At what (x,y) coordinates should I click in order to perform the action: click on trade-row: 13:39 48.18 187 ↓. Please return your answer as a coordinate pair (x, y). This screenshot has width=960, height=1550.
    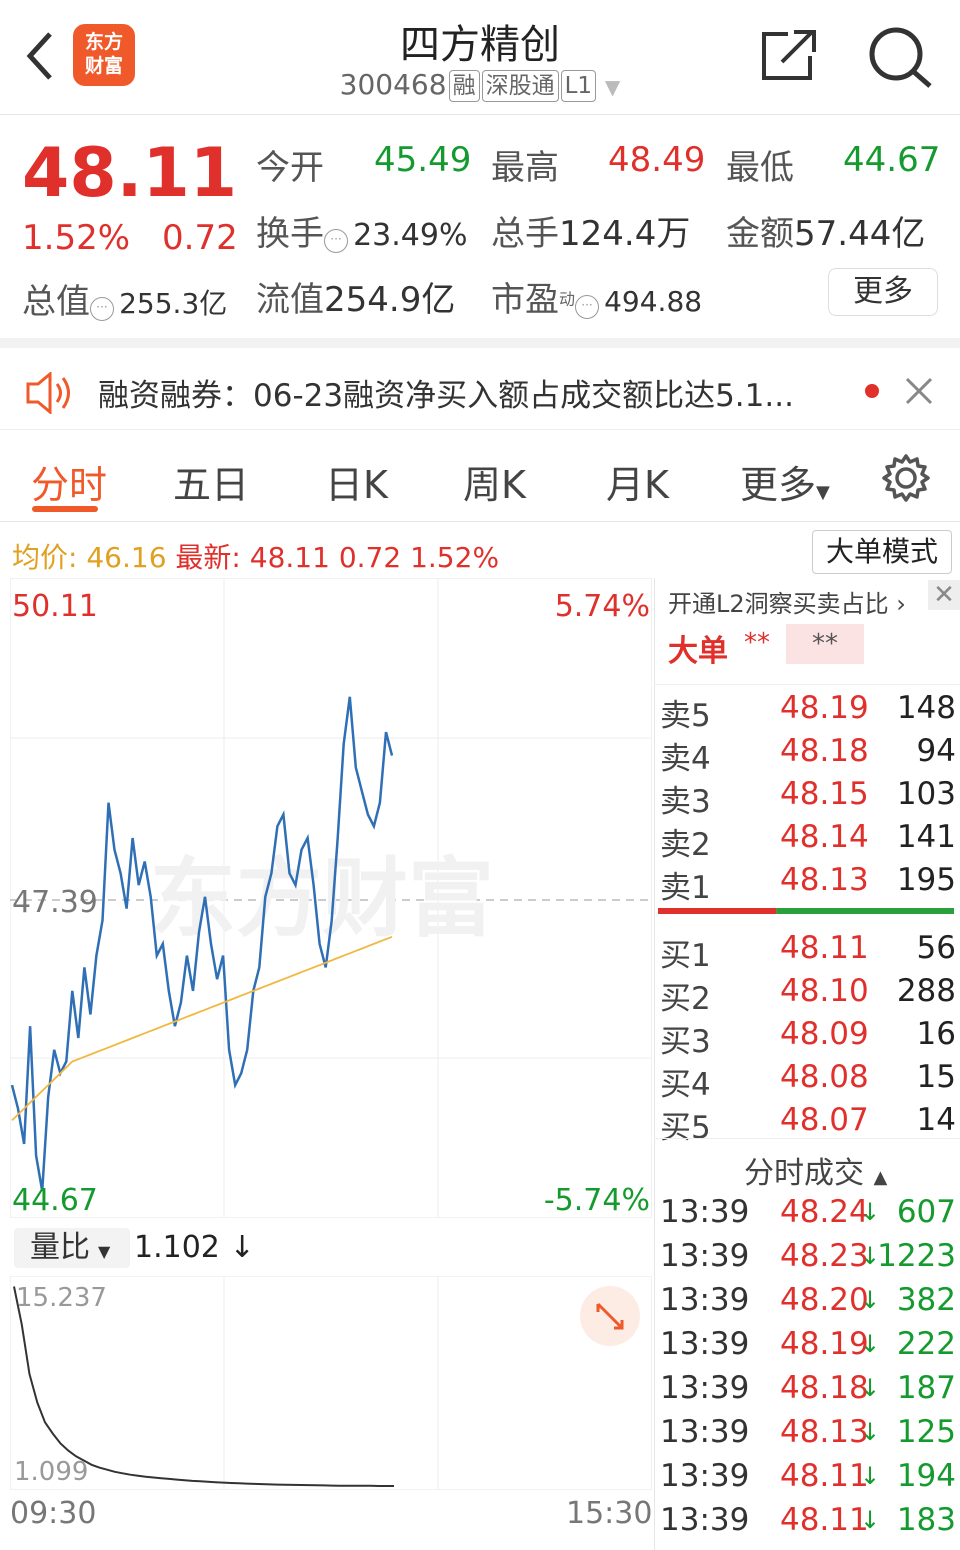
    Looking at the image, I should click on (808, 1392).